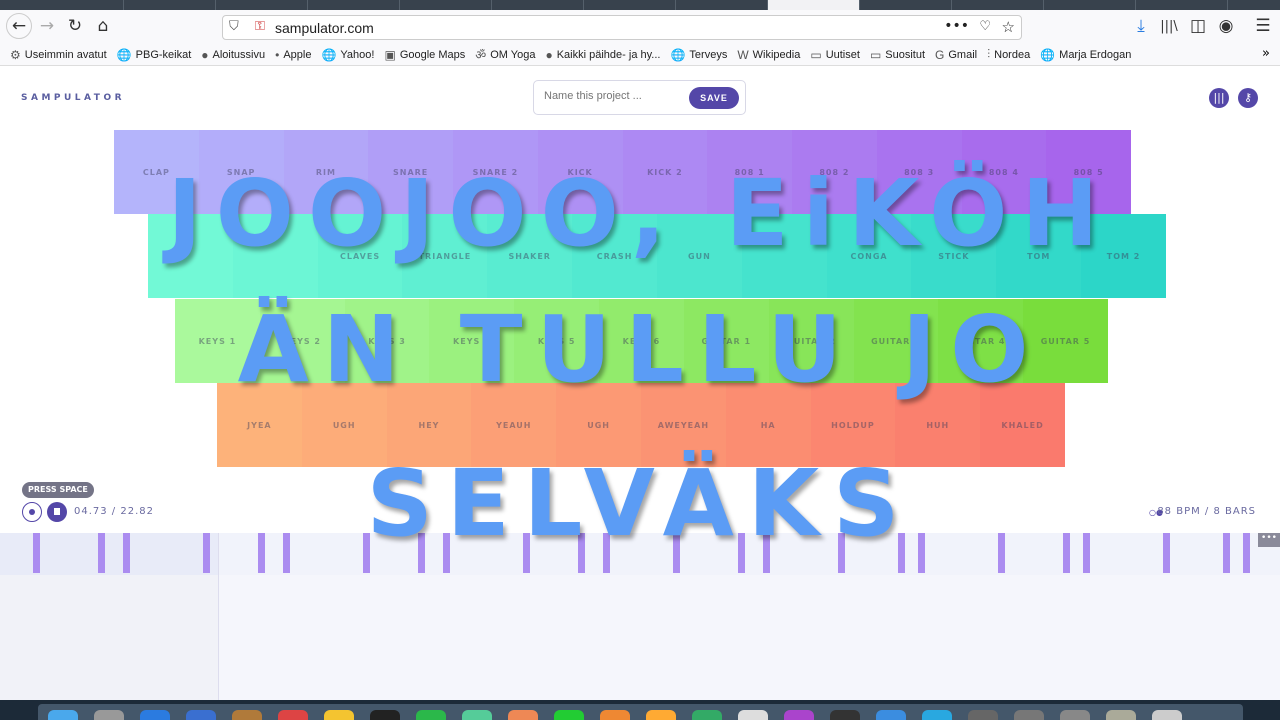 This screenshot has width=1280, height=720. I want to click on sample-pad: HUH, so click(938, 425).